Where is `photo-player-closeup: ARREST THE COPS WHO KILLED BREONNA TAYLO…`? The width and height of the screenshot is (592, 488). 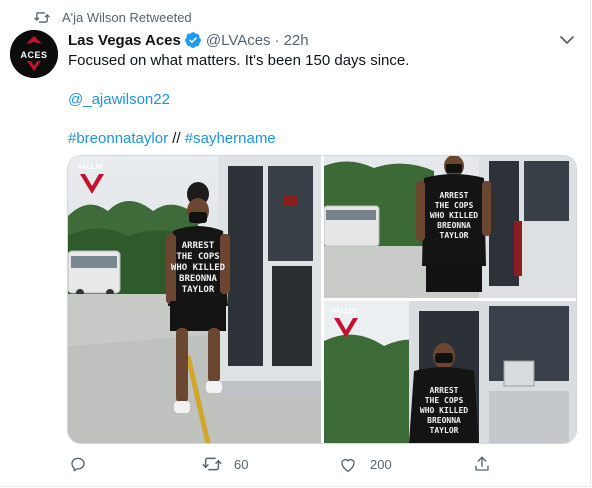
photo-player-closeup: ARREST THE COPS WHO KILLED BREONNA TAYLO… is located at coordinates (450, 372).